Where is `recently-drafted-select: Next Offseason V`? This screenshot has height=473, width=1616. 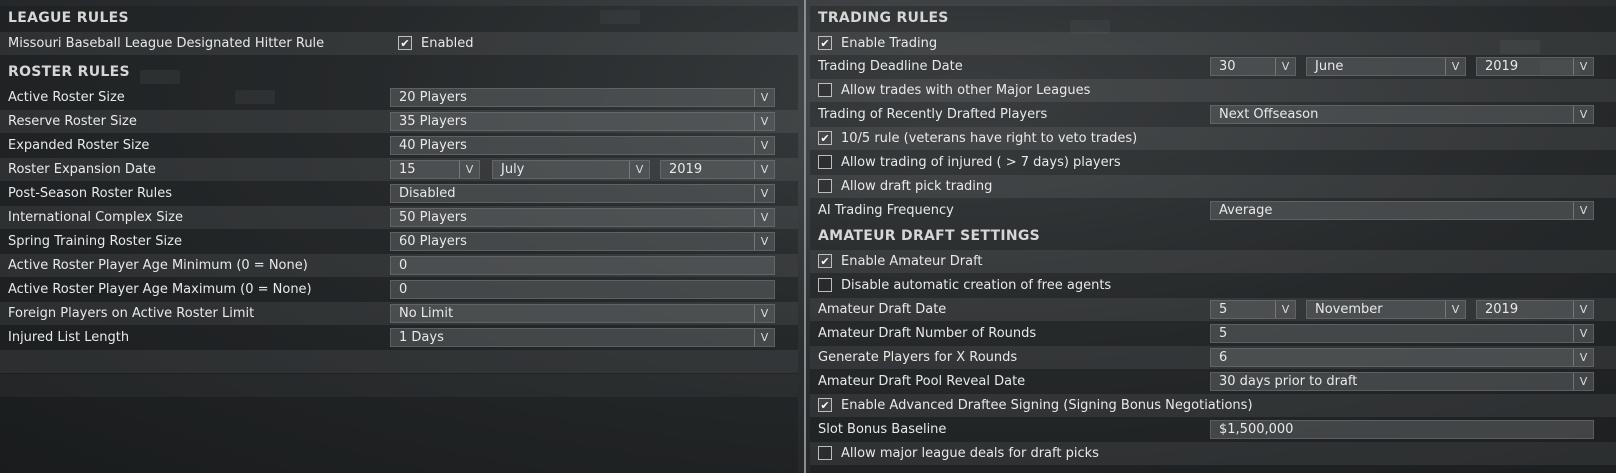 recently-drafted-select: Next Offseason V is located at coordinates (1402, 114).